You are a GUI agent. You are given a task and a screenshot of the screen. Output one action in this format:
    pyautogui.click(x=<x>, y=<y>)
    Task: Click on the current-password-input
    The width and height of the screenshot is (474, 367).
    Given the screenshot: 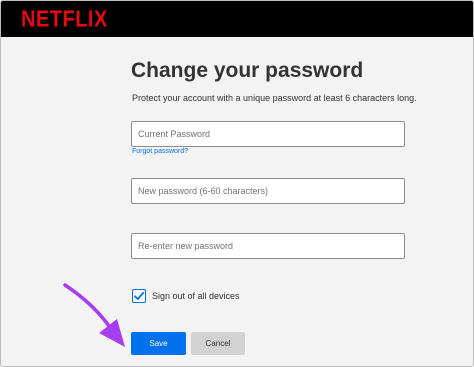 What is the action you would take?
    pyautogui.click(x=268, y=134)
    